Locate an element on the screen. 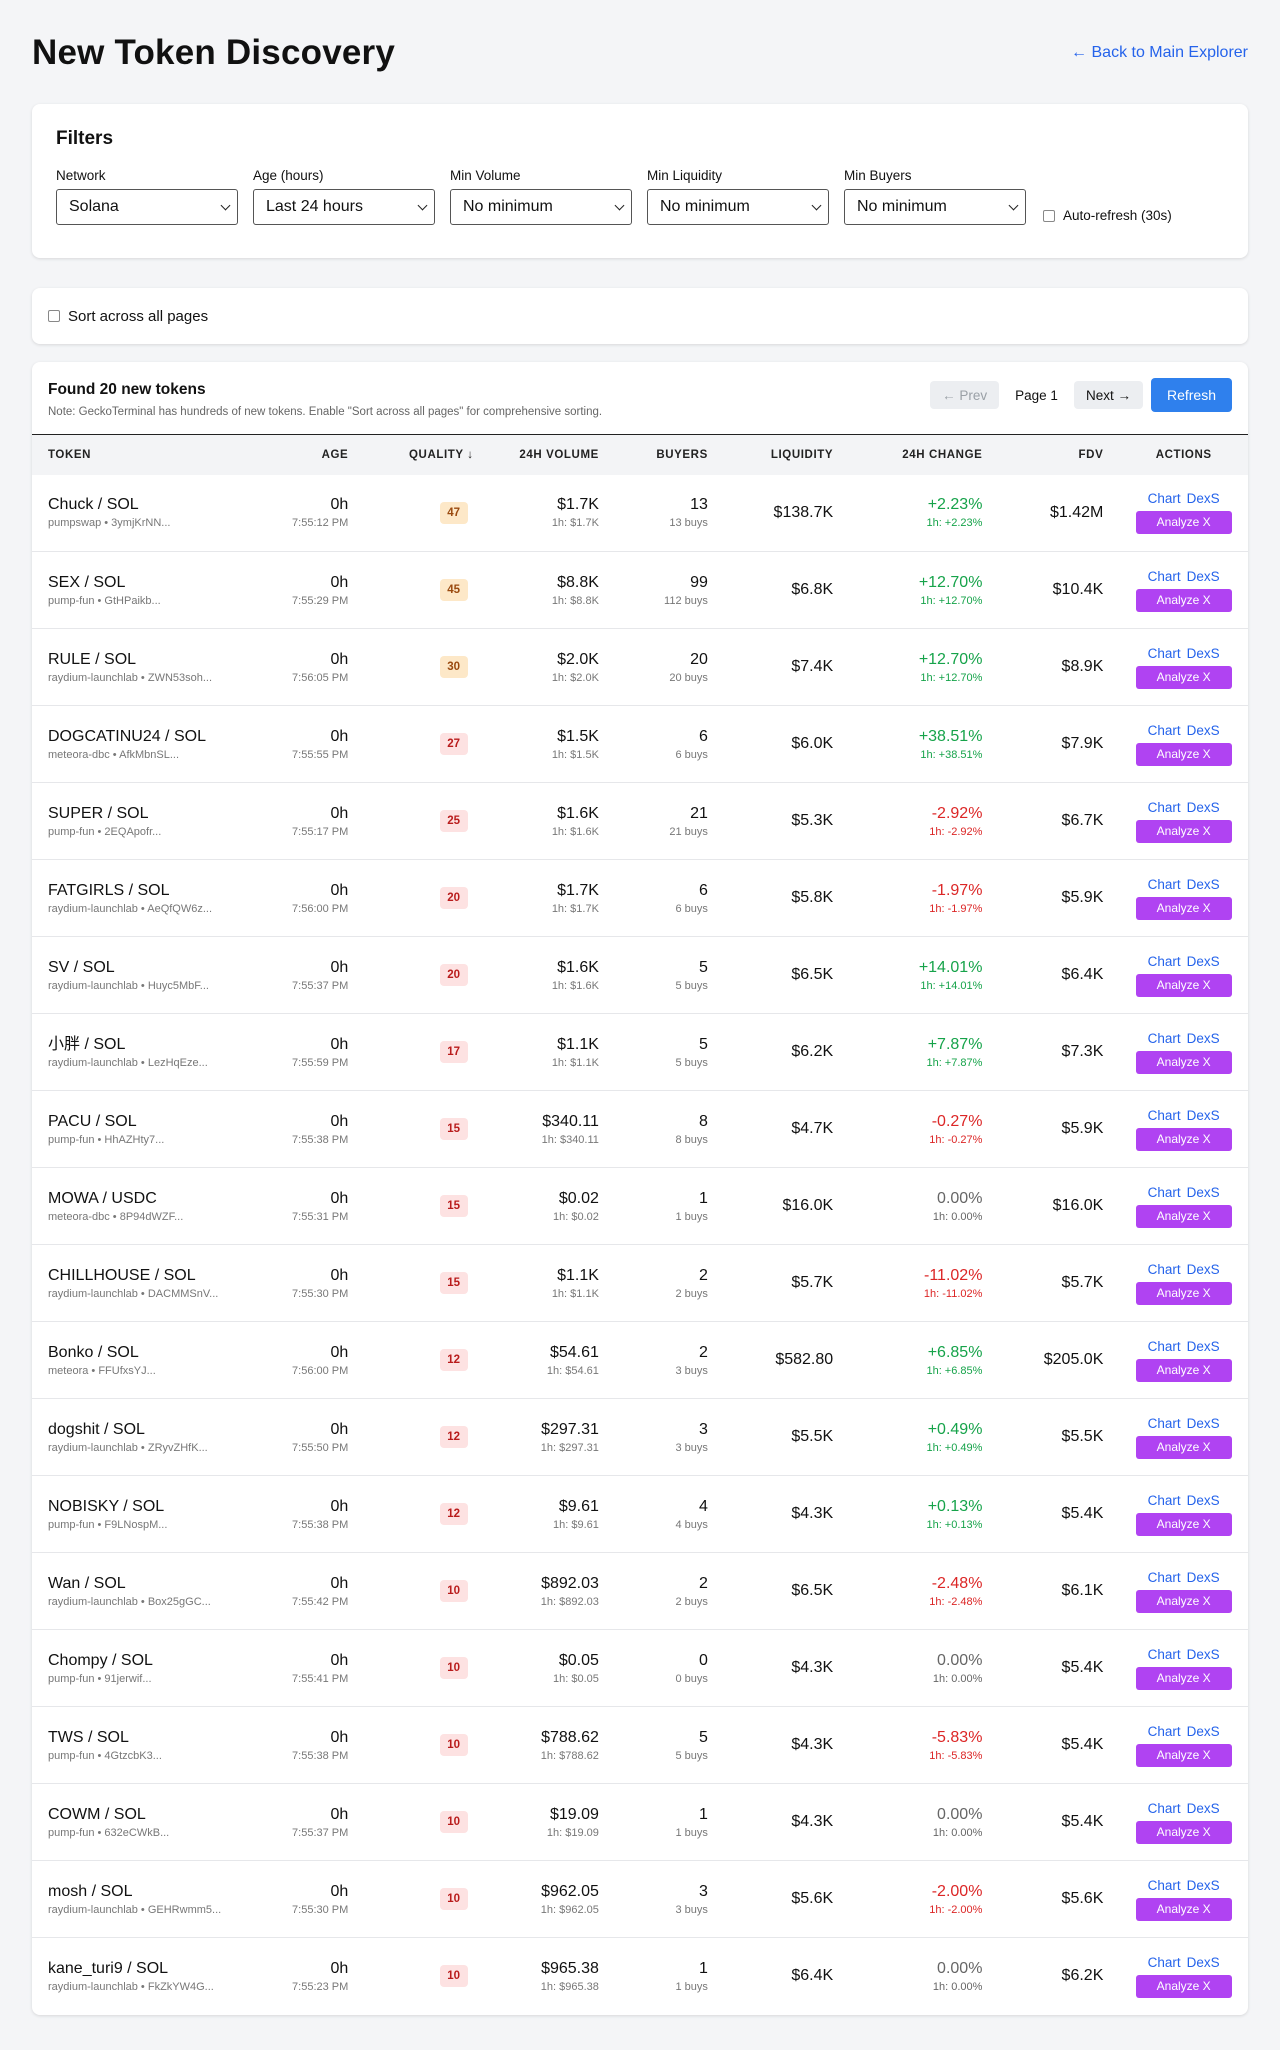  token-pair: Wan / SOL is located at coordinates (143, 1584).